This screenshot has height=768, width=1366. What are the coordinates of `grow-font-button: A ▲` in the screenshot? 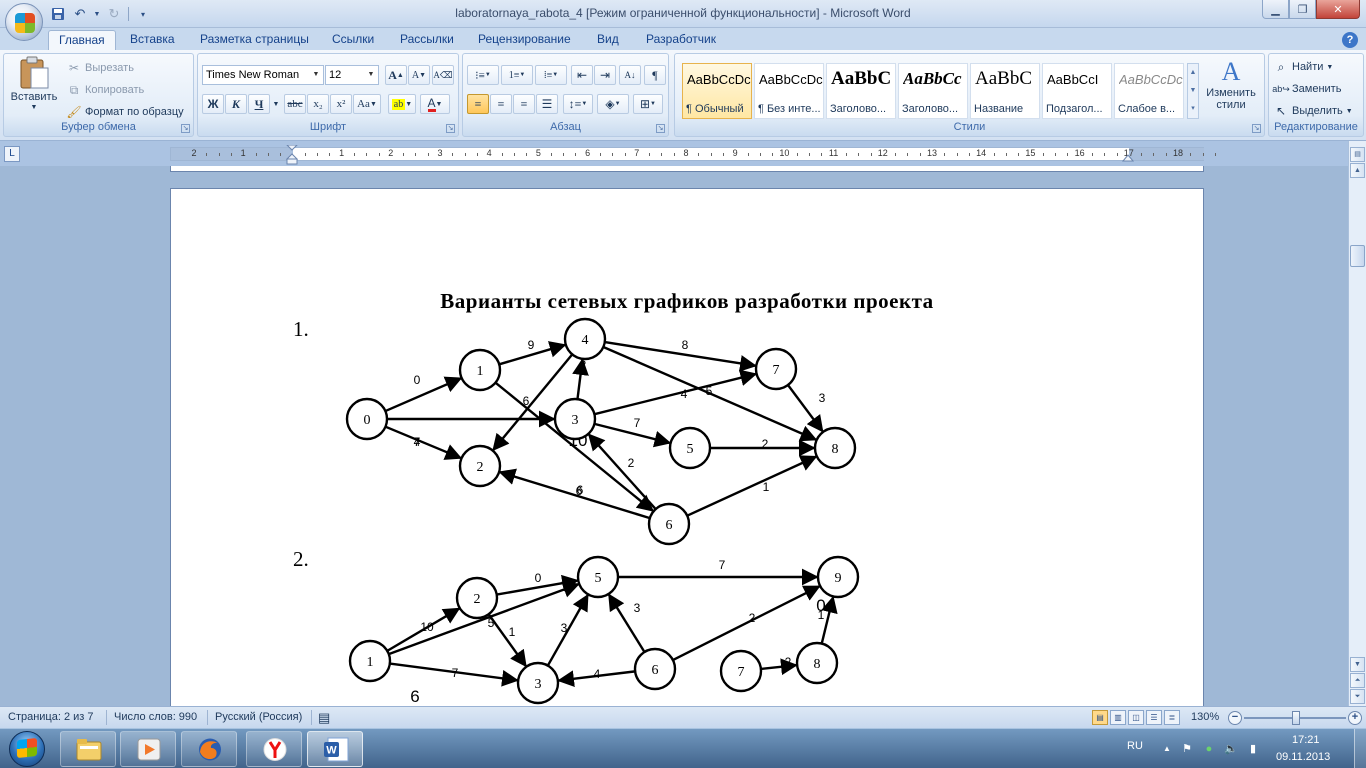 It's located at (396, 75).